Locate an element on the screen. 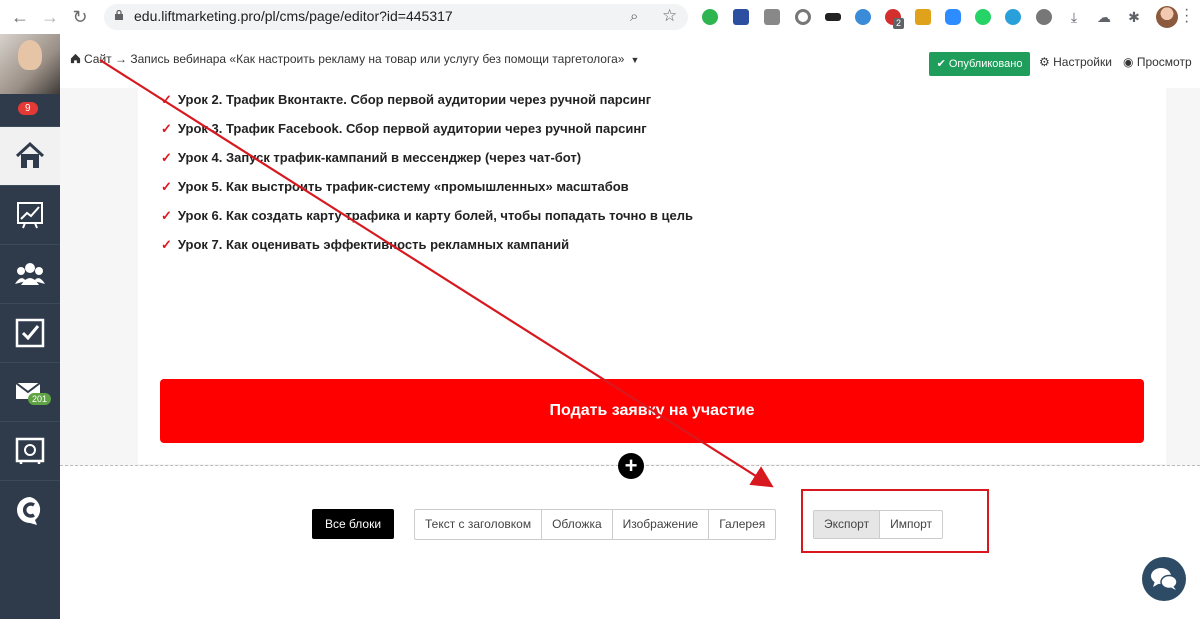 Image resolution: width=1200 pixels, height=619 pixels. puzzle-extensions-icon: ✱ is located at coordinates (1134, 17).